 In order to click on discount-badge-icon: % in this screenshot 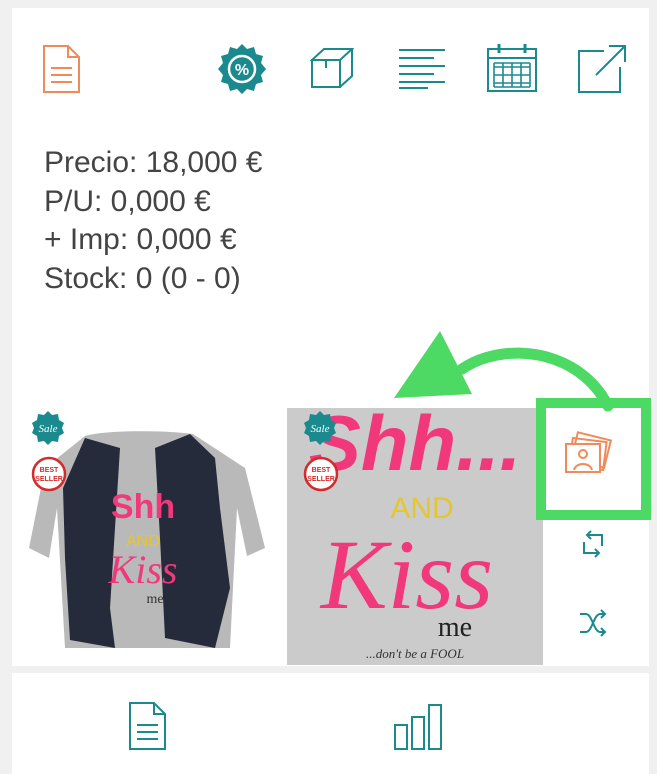, I will do `click(242, 69)`.